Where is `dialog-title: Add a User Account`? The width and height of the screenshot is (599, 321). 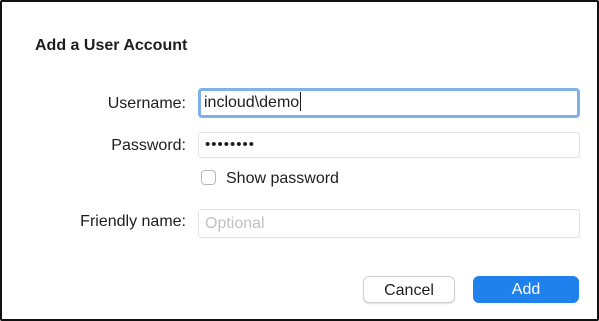 dialog-title: Add a User Account is located at coordinates (111, 45).